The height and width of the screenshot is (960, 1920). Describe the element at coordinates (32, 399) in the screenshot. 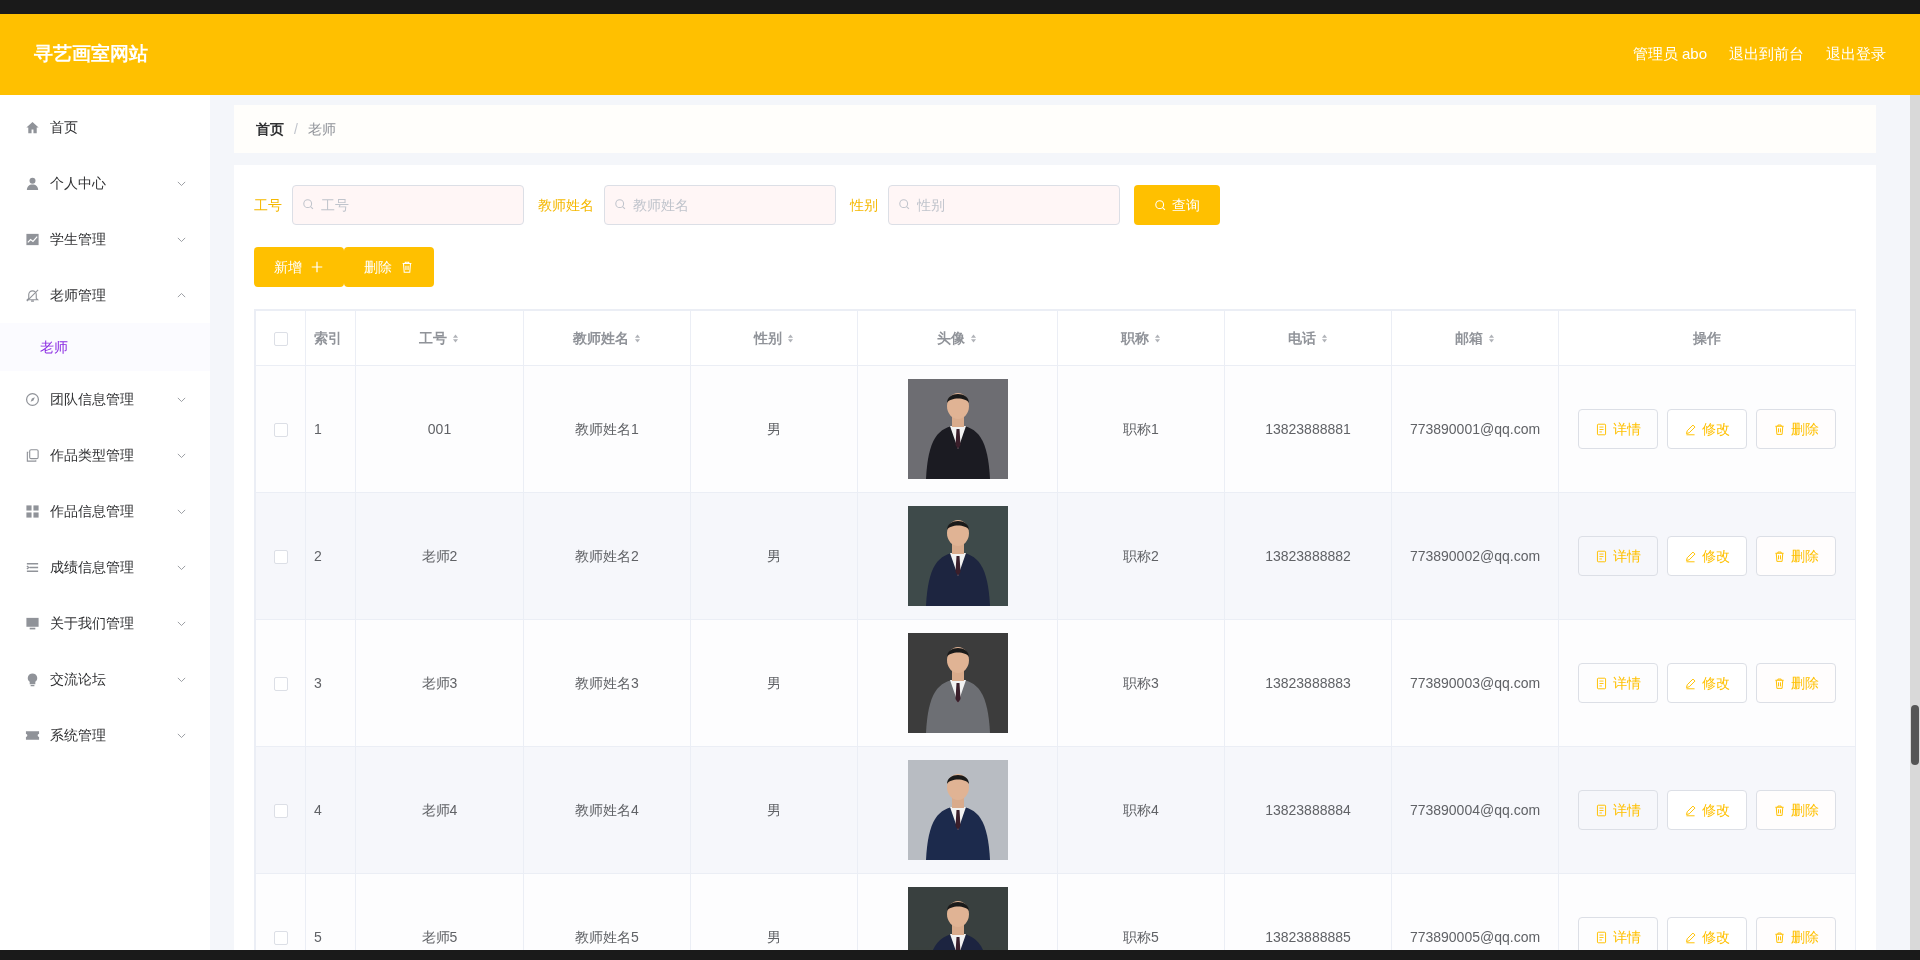

I see `compass-icon` at that location.